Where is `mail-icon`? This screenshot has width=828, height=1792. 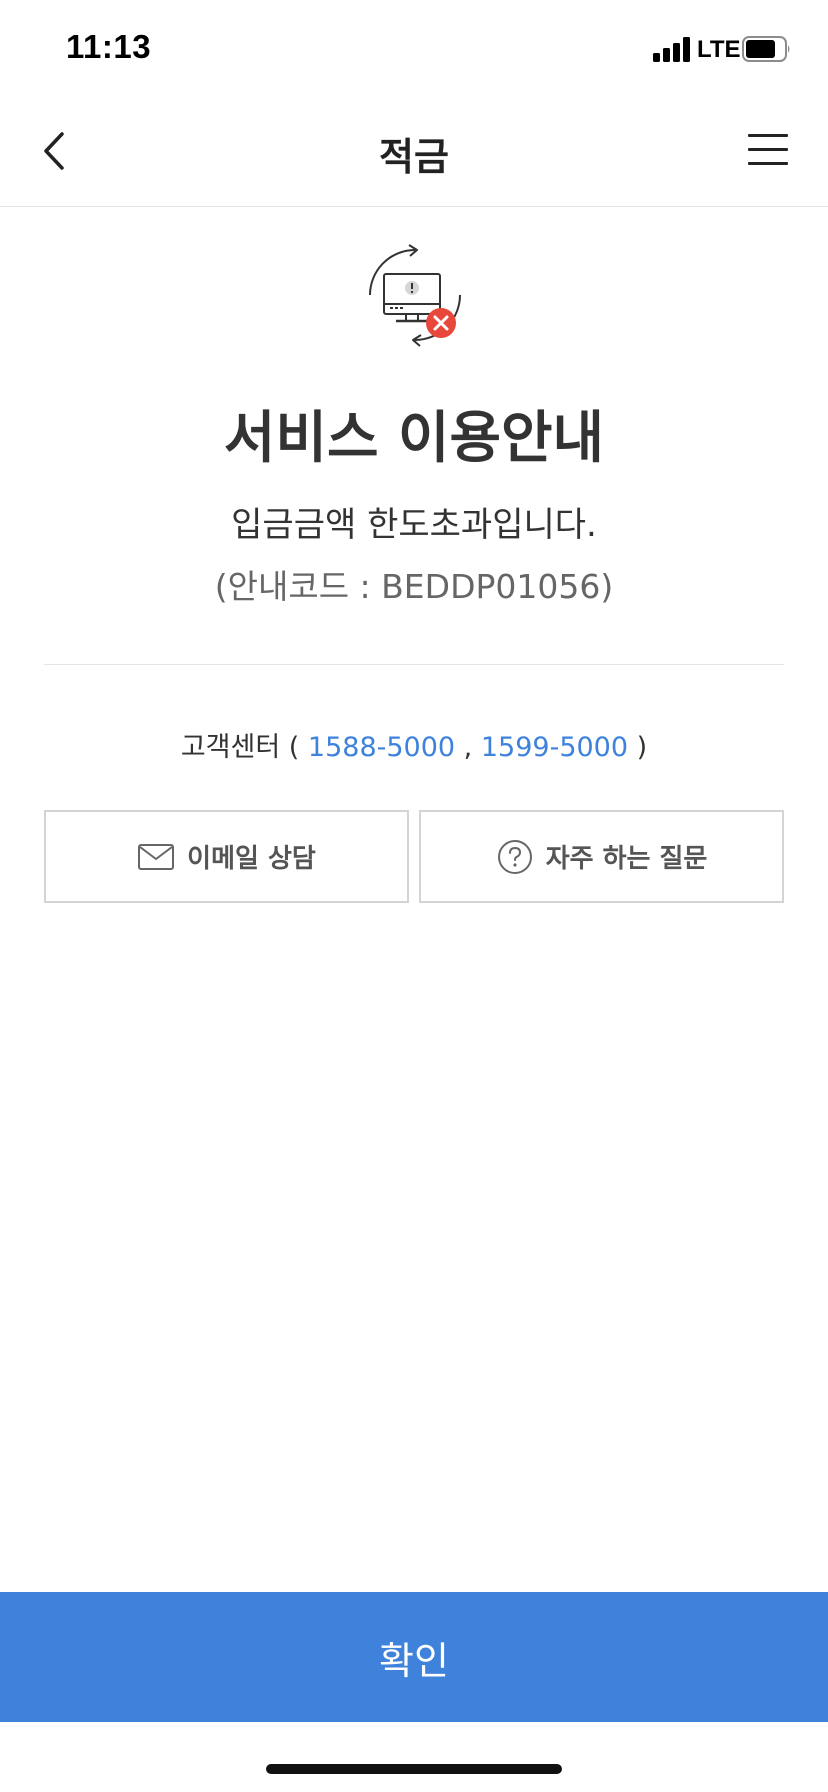 mail-icon is located at coordinates (156, 856).